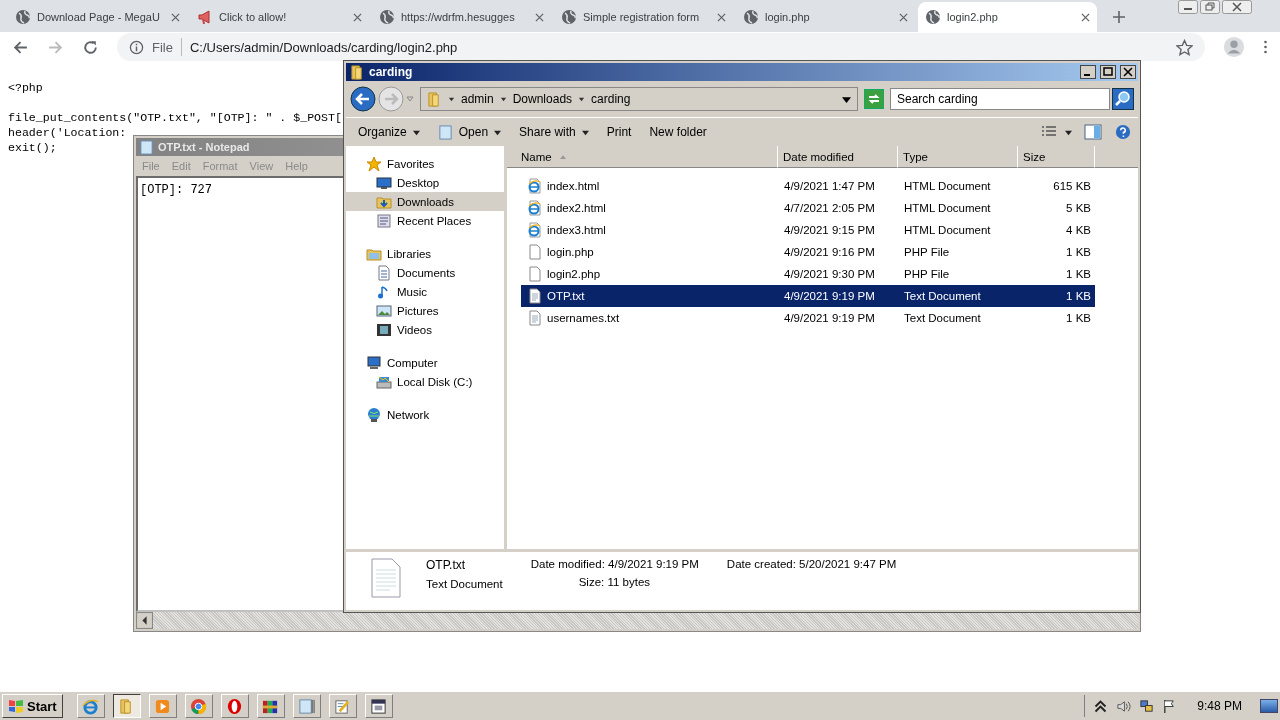 The height and width of the screenshot is (720, 1280). What do you see at coordinates (425, 253) in the screenshot?
I see `nav-item: Libraries` at bounding box center [425, 253].